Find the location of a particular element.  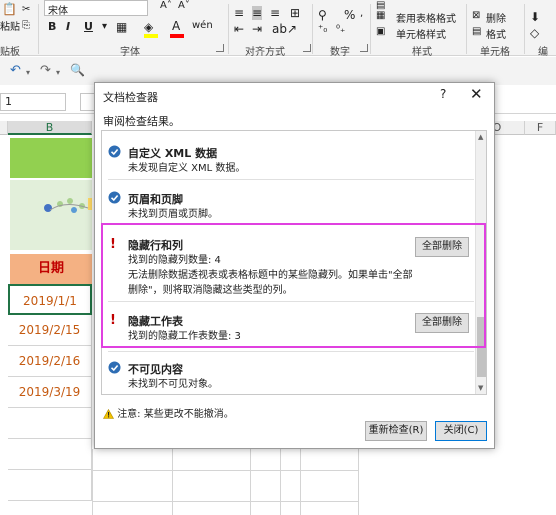

bold-button: B is located at coordinates (52, 26).